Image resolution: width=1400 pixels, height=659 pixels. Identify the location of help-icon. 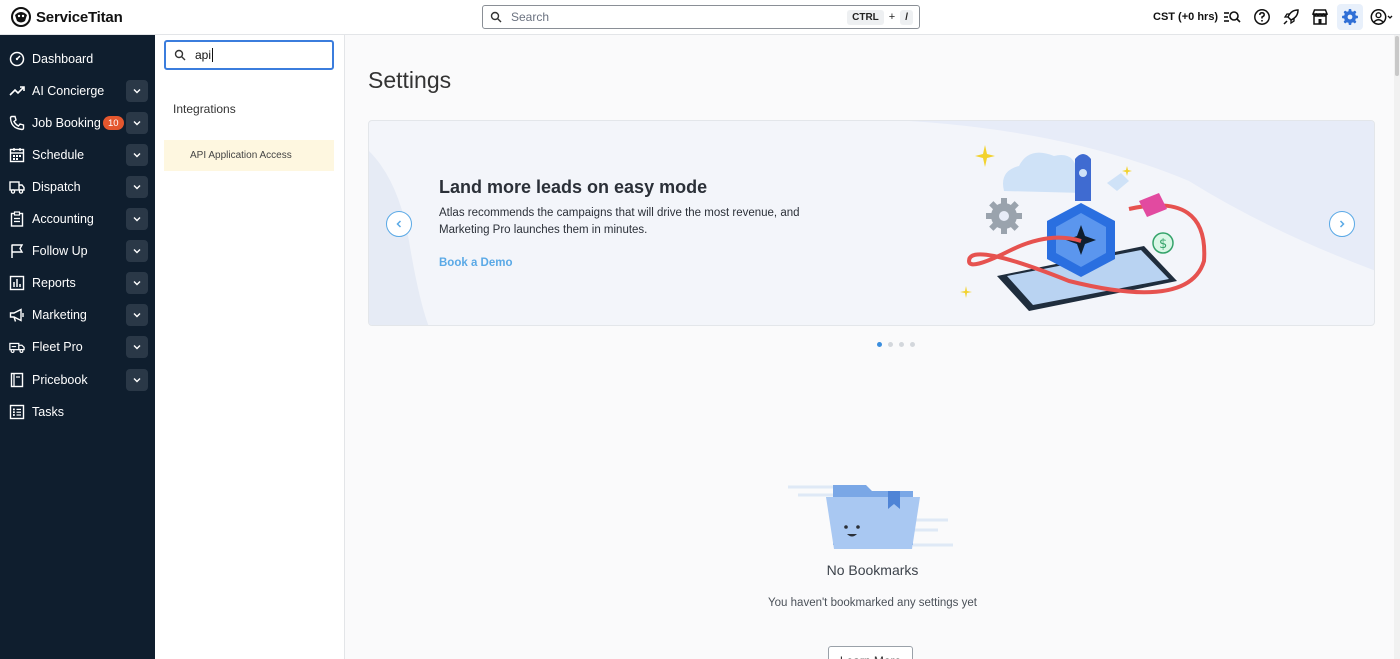
(1262, 17).